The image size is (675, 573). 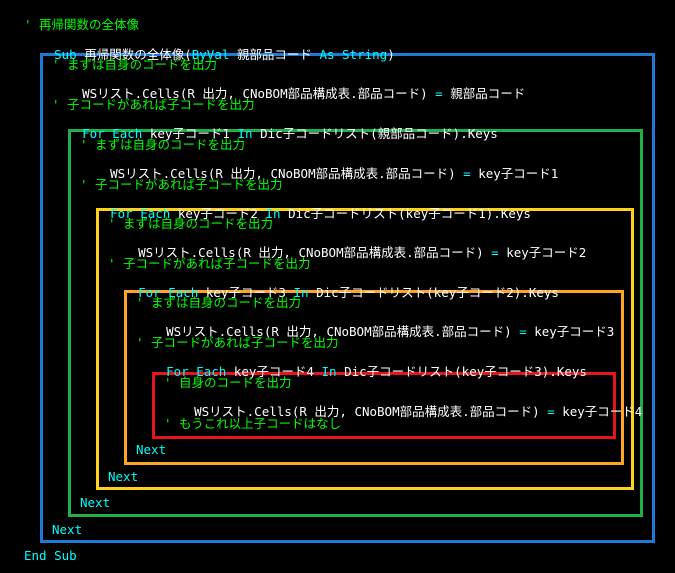 I want to click on level4-output-value: key子コード3, so click(x=574, y=331).